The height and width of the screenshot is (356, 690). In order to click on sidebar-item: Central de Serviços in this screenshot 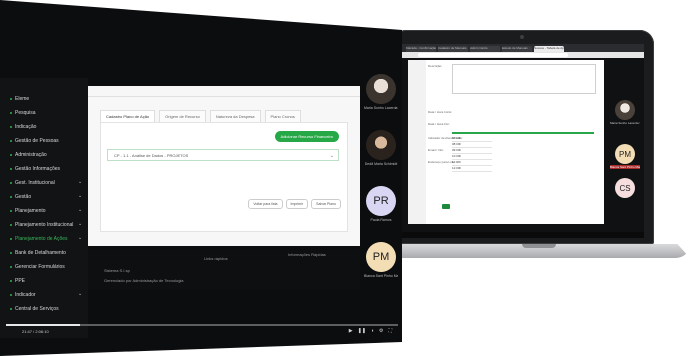, I will do `click(34, 309)`.